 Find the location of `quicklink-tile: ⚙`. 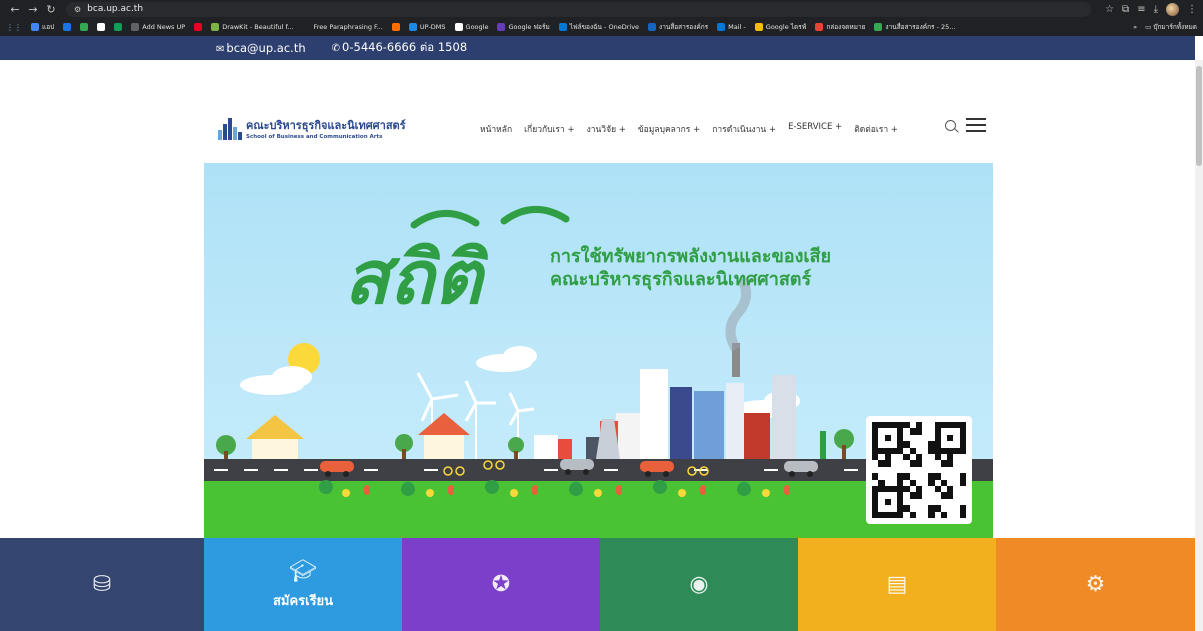

quicklink-tile: ⚙ is located at coordinates (1095, 584).